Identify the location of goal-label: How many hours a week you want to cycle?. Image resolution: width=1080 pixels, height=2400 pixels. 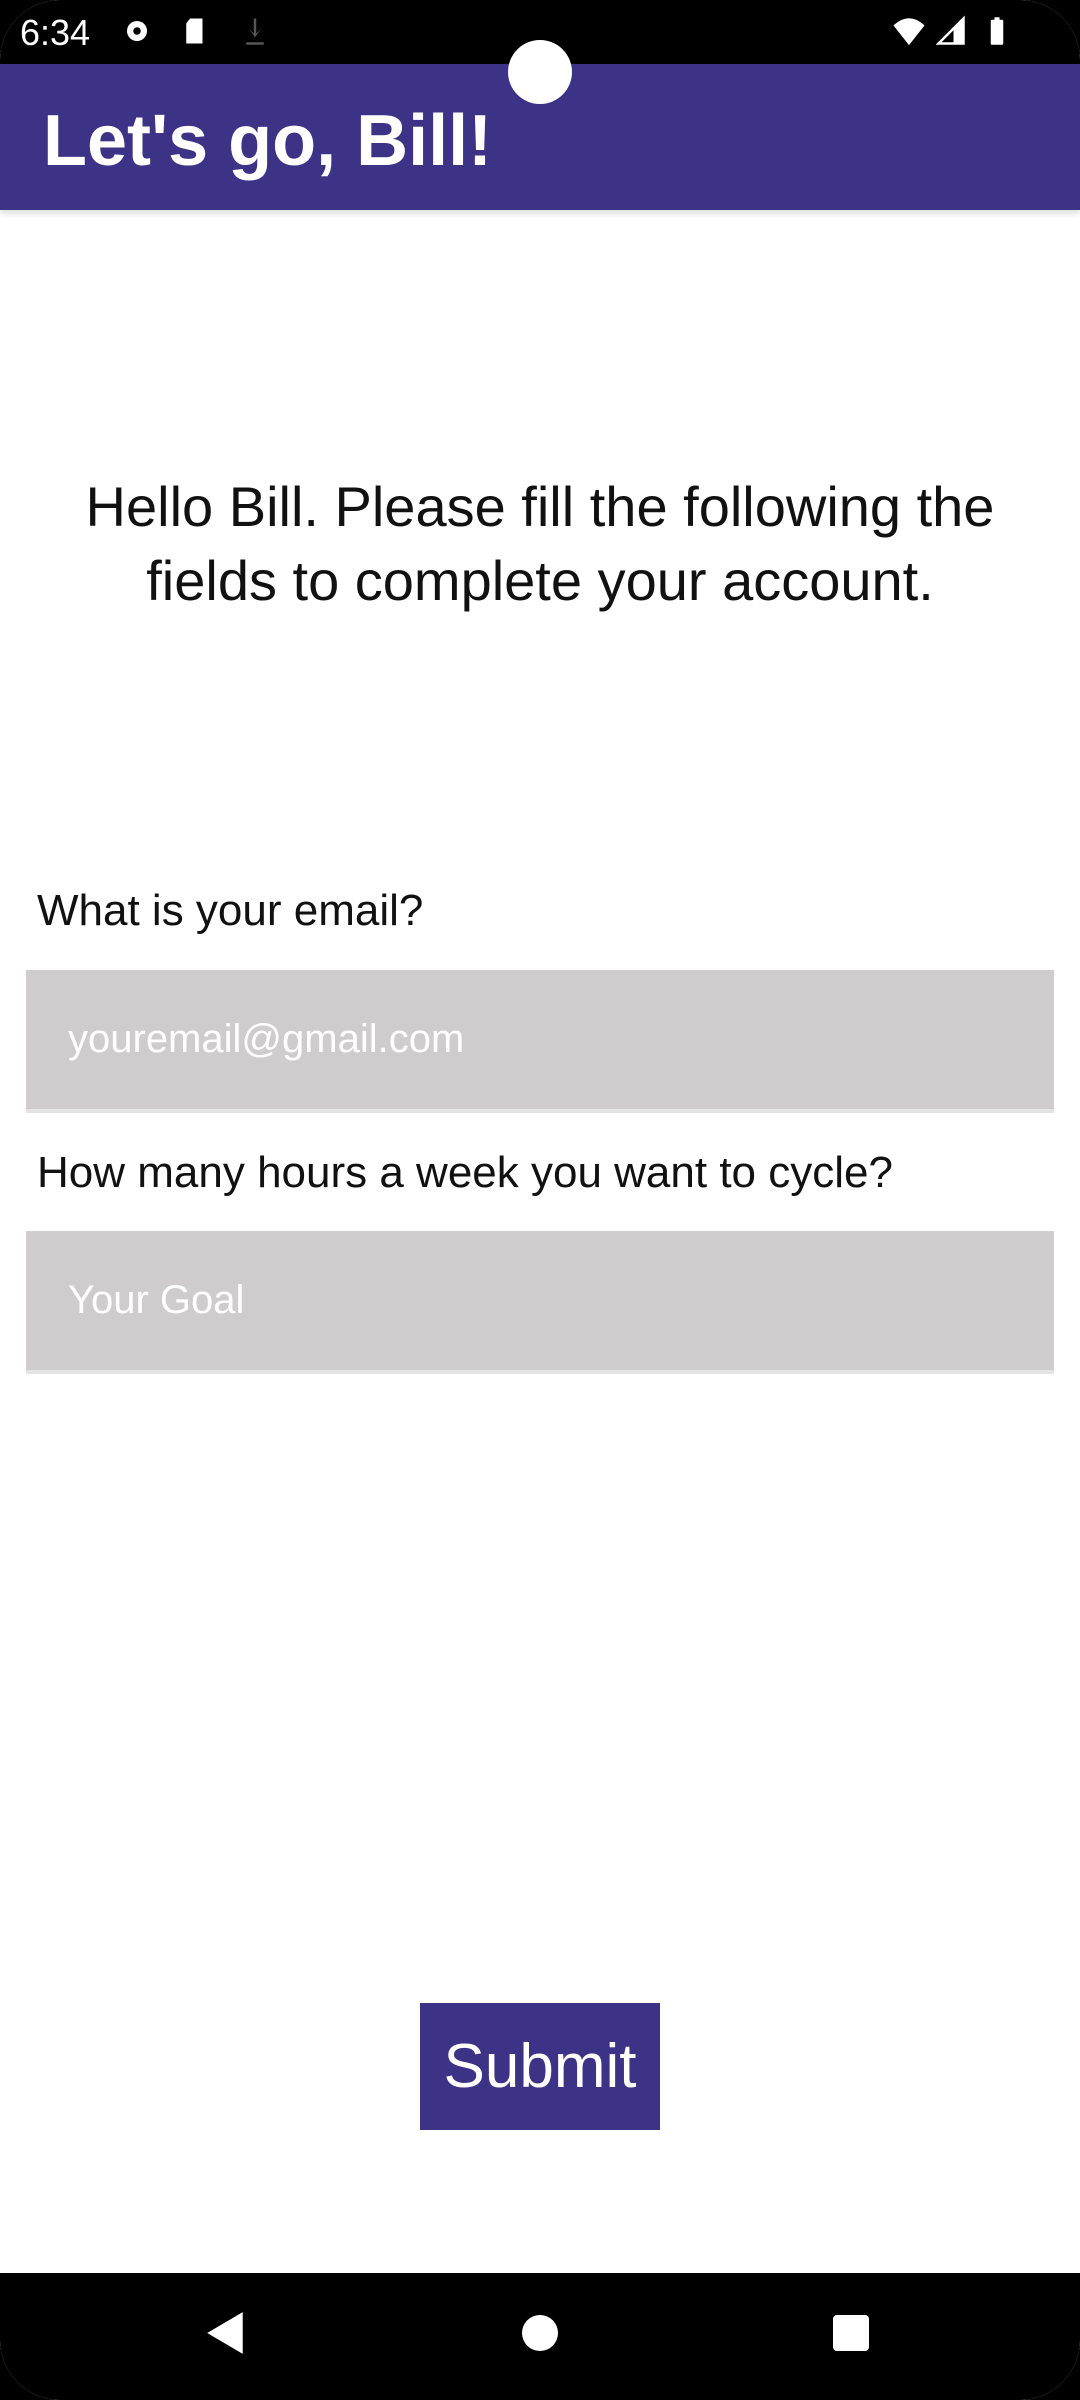
(465, 1172).